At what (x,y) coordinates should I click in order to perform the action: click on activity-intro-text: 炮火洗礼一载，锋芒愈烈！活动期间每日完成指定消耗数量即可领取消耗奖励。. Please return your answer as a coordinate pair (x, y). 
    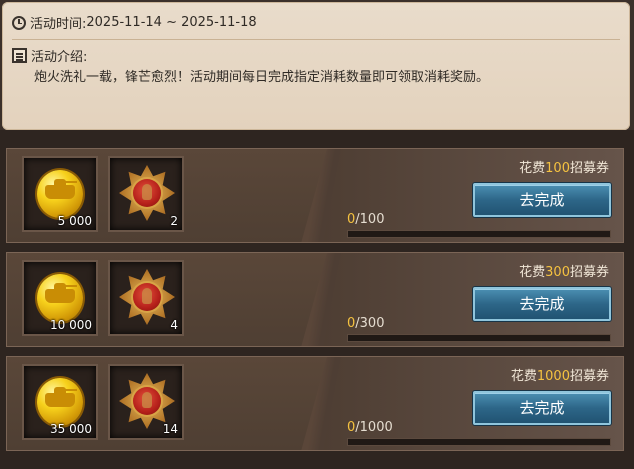
    Looking at the image, I should click on (262, 77).